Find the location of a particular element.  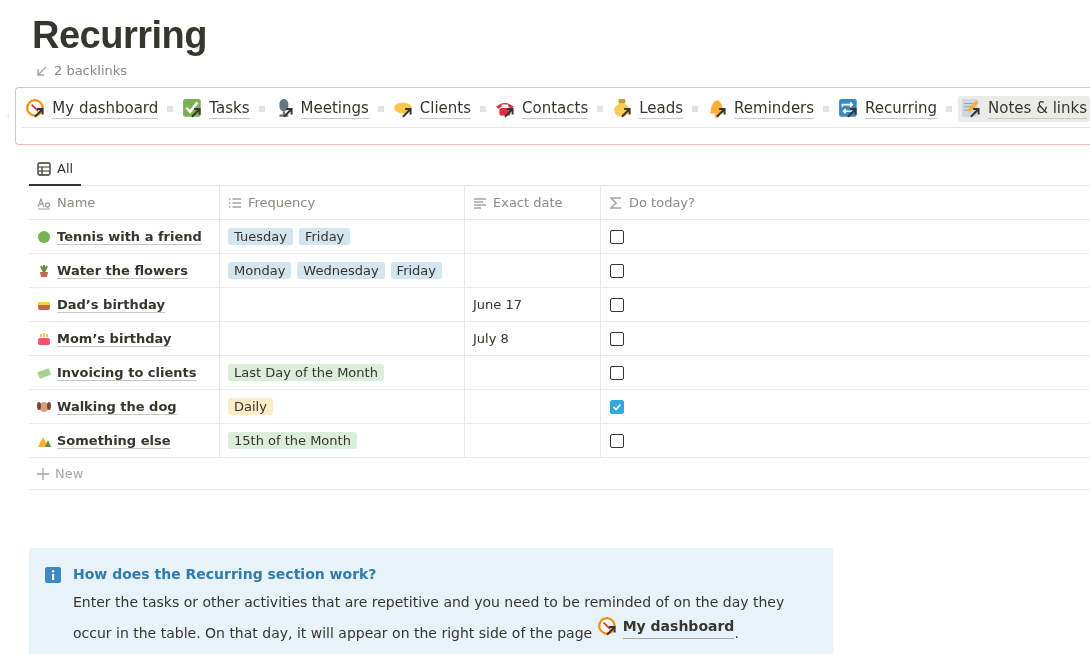

frequency-tag: Daily is located at coordinates (250, 406).